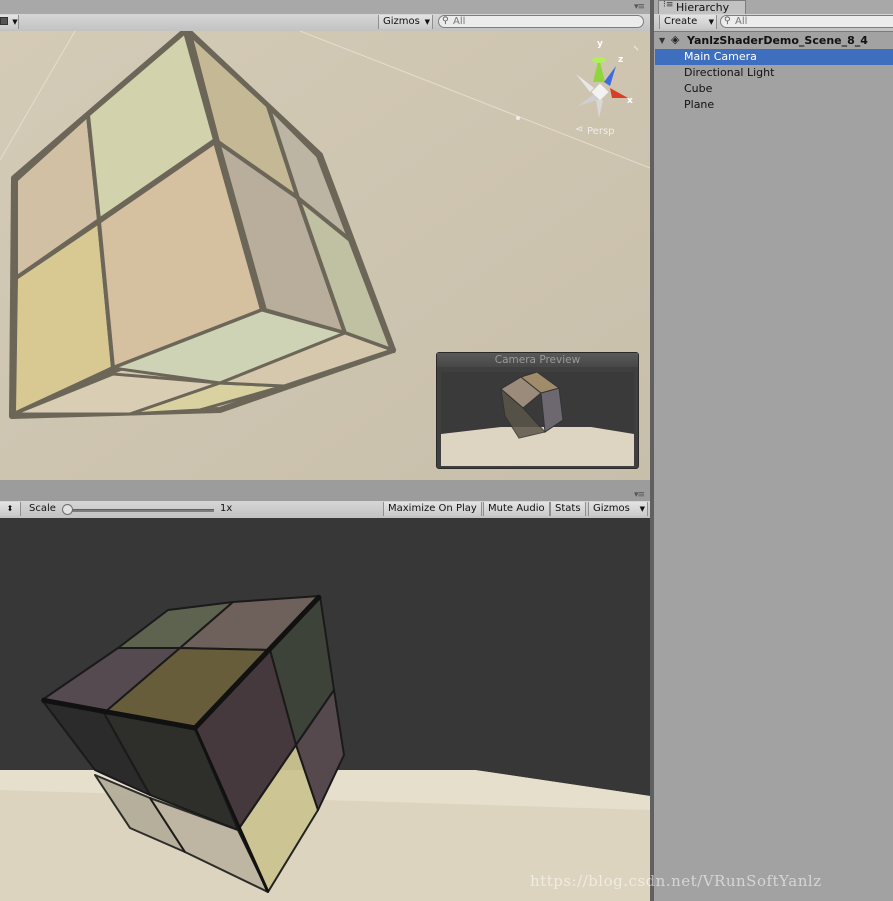  Describe the element at coordinates (226, 508) in the screenshot. I see `scale-value: 1x` at that location.